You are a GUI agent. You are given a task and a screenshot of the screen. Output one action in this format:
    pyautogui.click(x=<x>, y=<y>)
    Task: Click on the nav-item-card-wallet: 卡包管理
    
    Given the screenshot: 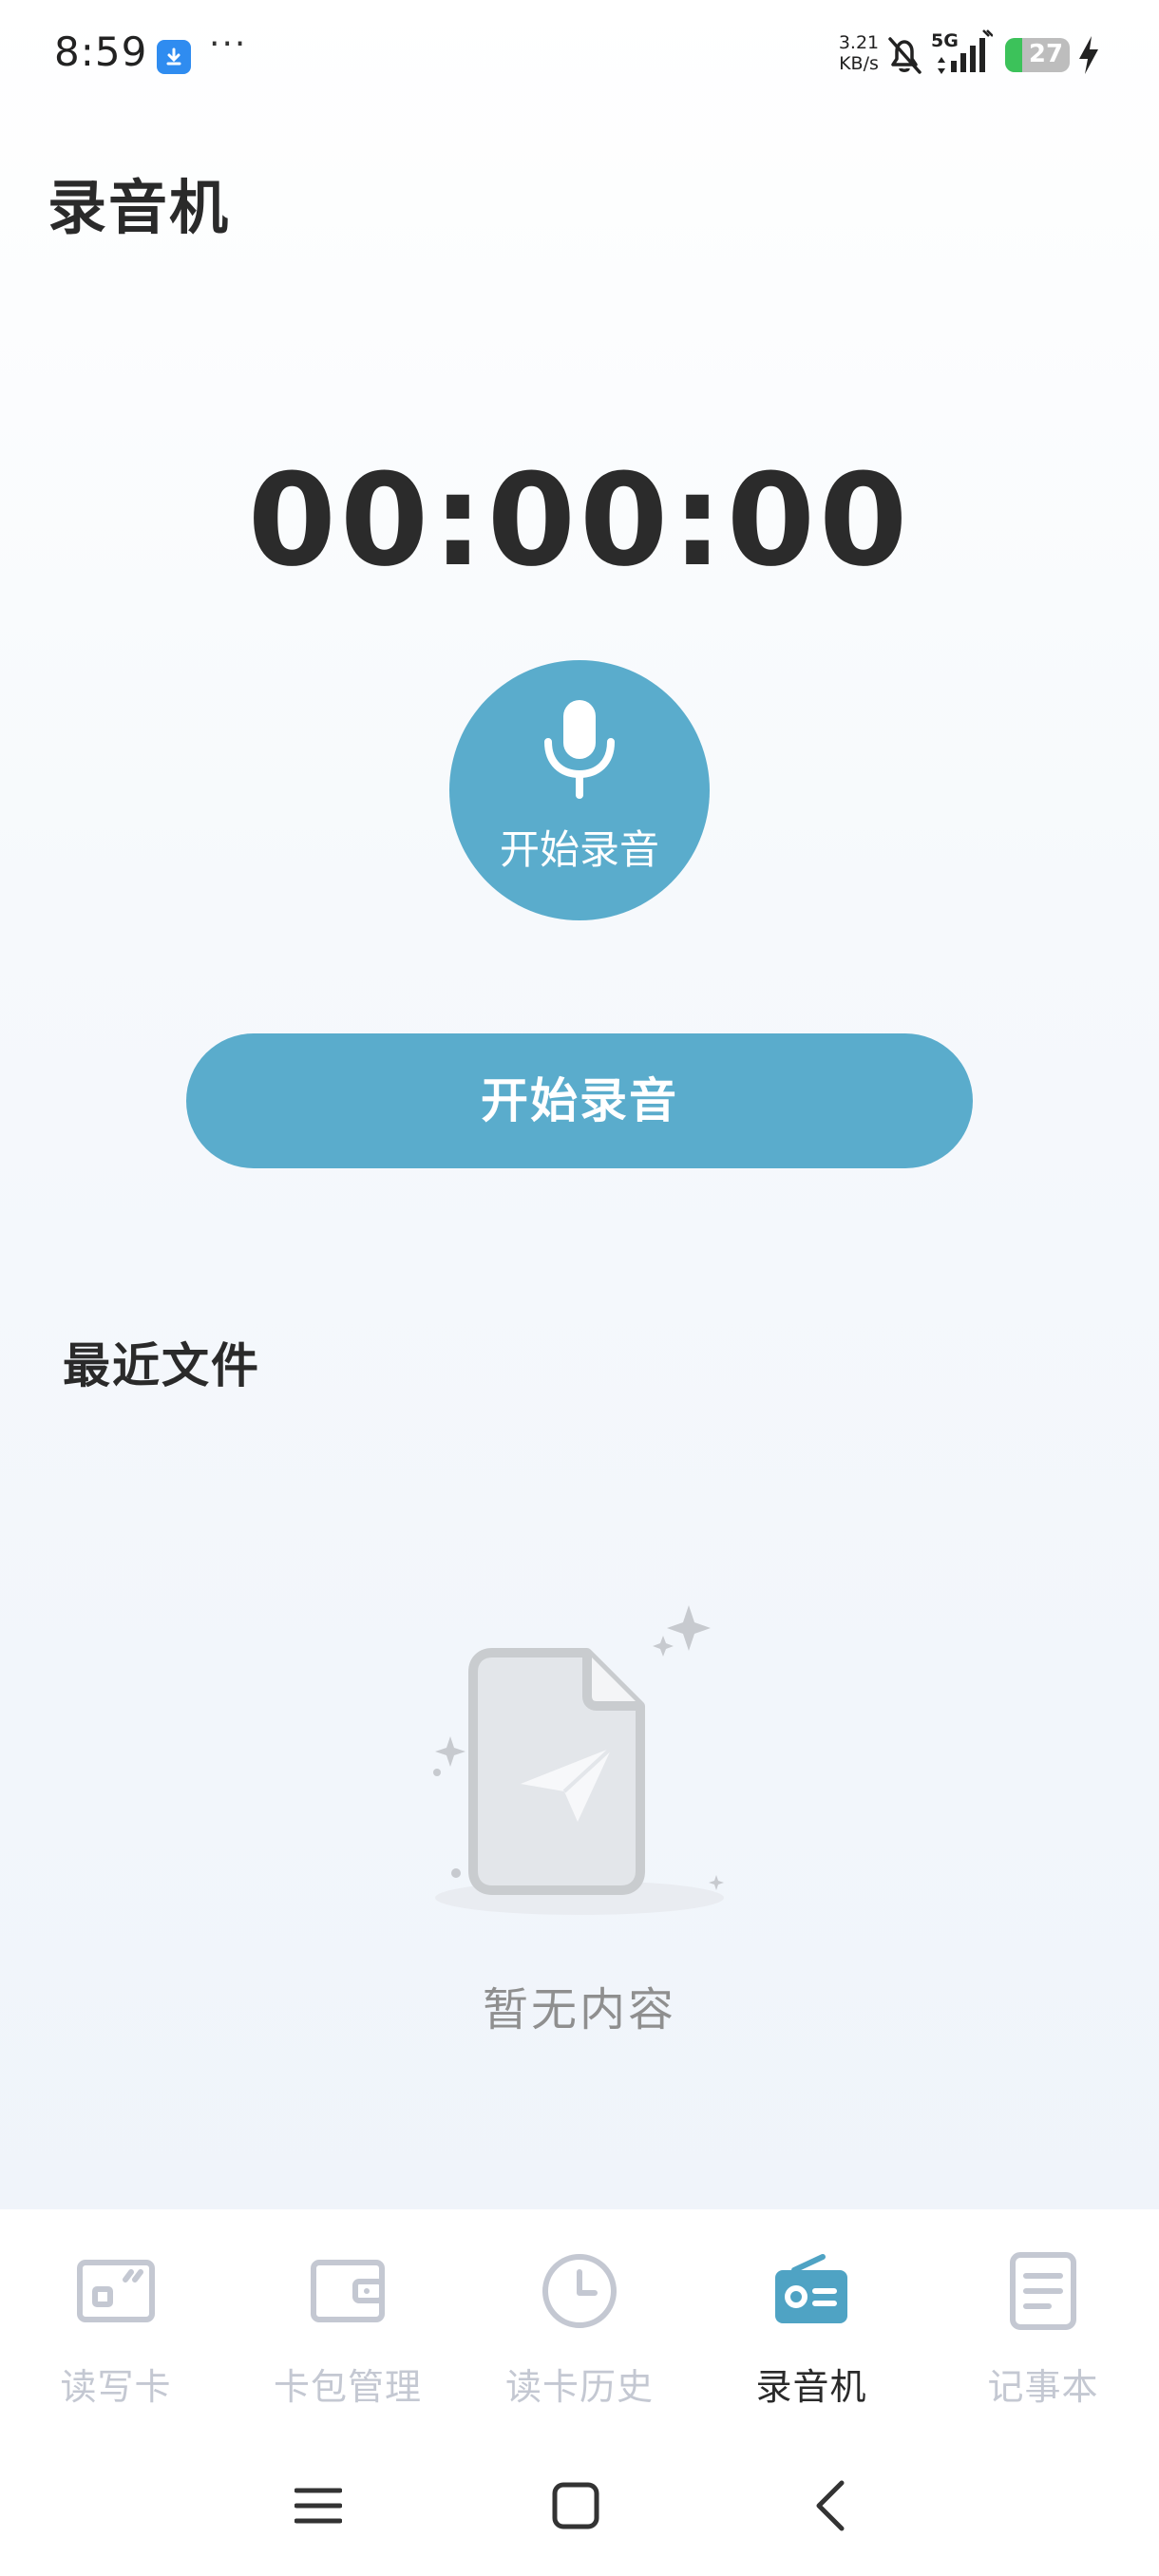 What is the action you would take?
    pyautogui.click(x=348, y=2323)
    